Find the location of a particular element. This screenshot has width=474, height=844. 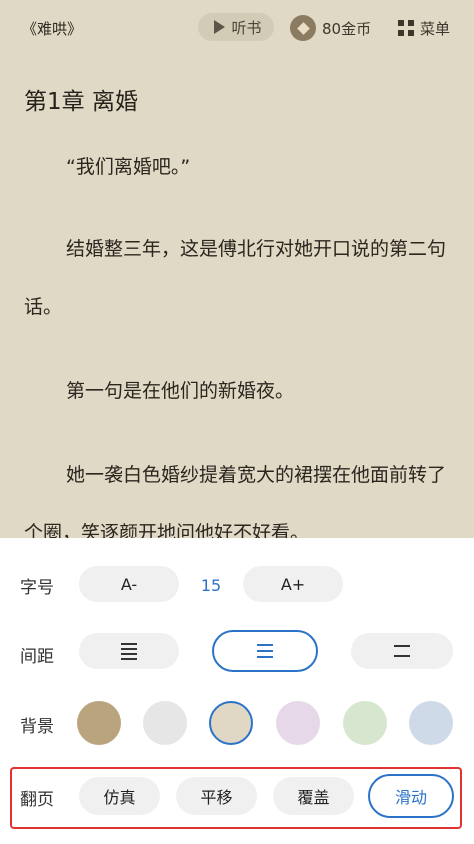

font-size-label: 字号 is located at coordinates (37, 588).